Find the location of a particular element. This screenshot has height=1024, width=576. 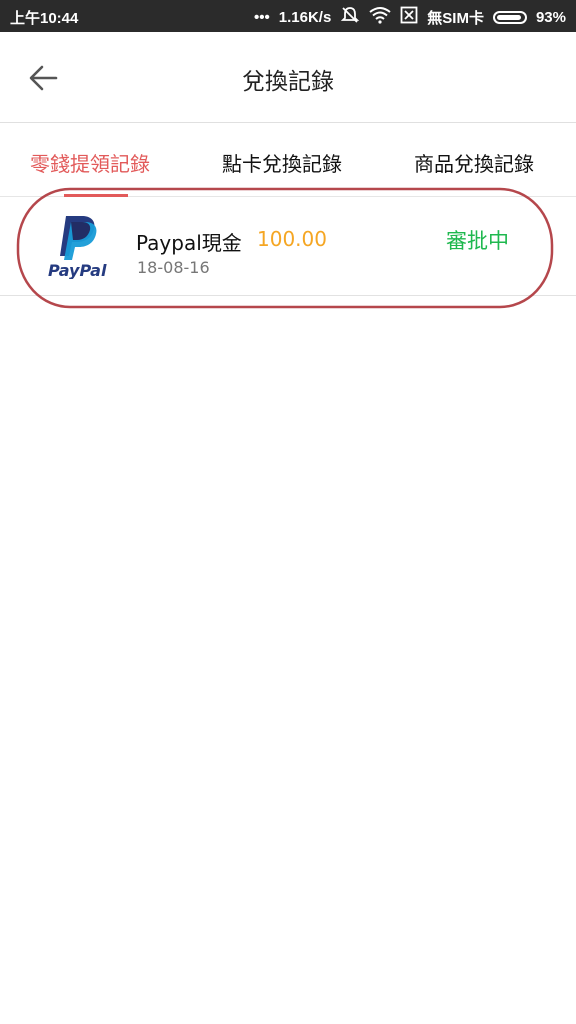

status-icons: ••• 1.16K/s 無SIM卡 93% is located at coordinates (410, 17).